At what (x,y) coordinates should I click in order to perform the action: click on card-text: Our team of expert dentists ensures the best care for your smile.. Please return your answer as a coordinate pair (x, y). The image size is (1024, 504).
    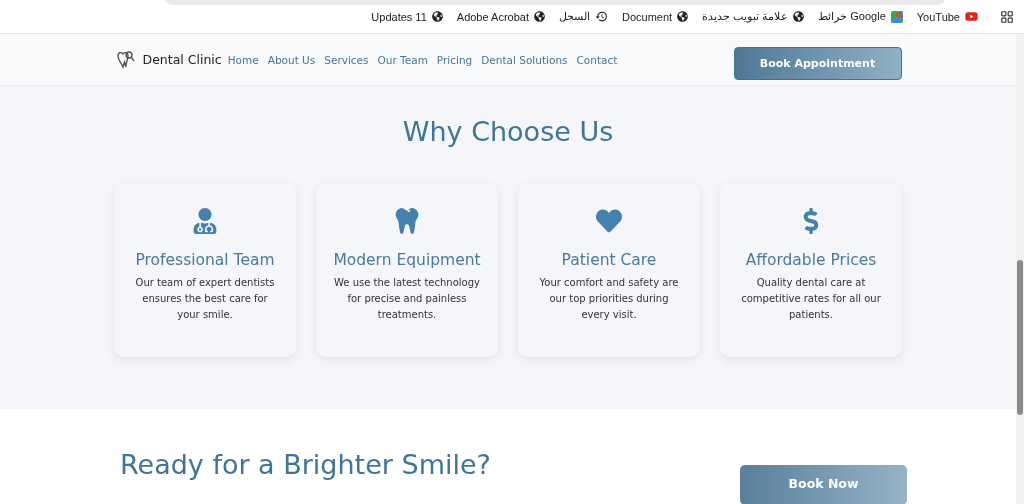
    Looking at the image, I should click on (205, 299).